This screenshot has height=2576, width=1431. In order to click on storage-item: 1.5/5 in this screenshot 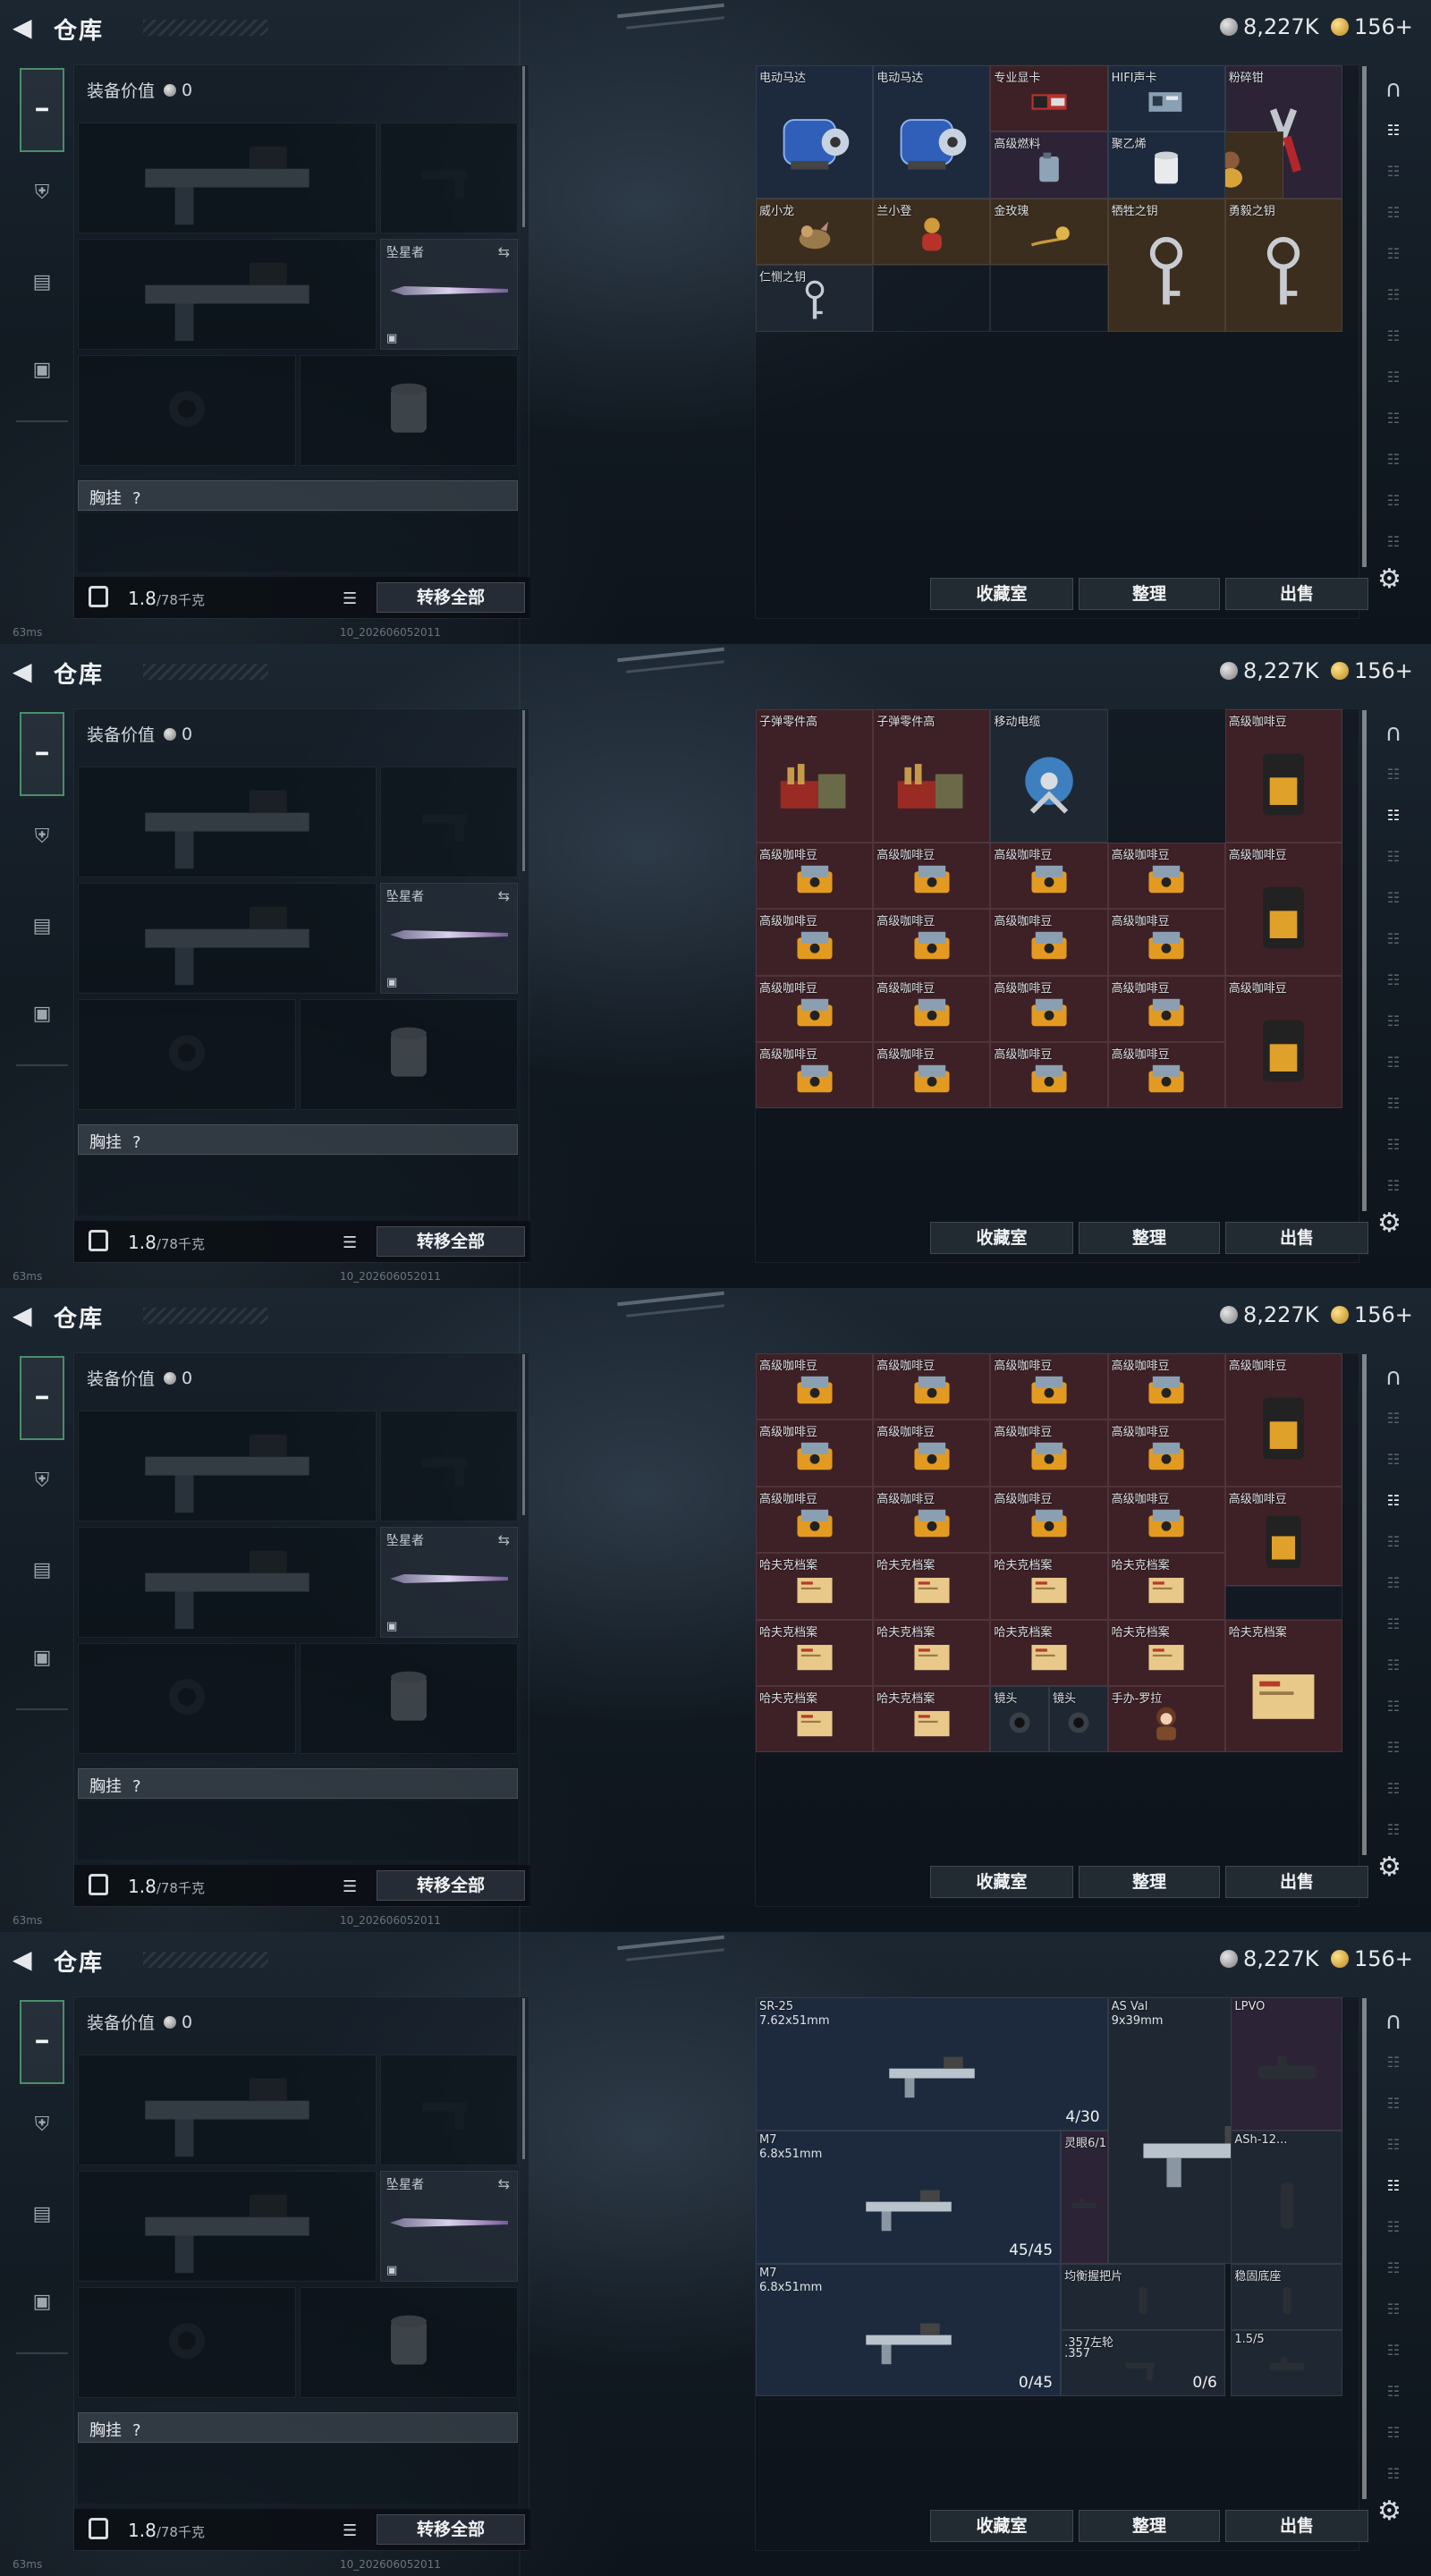, I will do `click(1287, 2363)`.